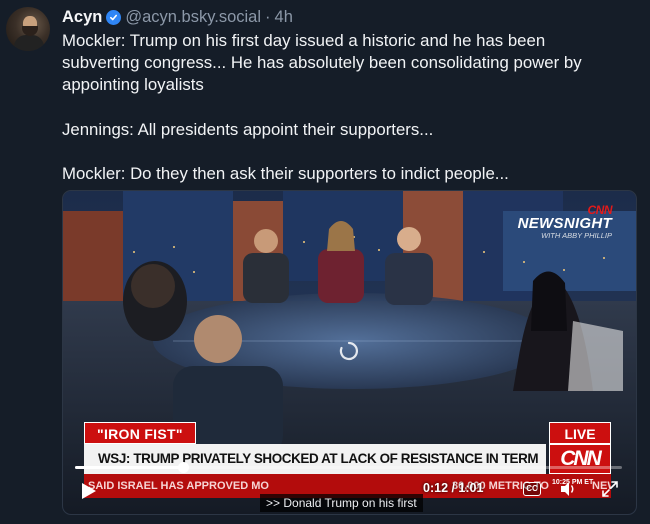 The height and width of the screenshot is (524, 650). Describe the element at coordinates (532, 489) in the screenshot. I see `closed-captions-icon: CC` at that location.